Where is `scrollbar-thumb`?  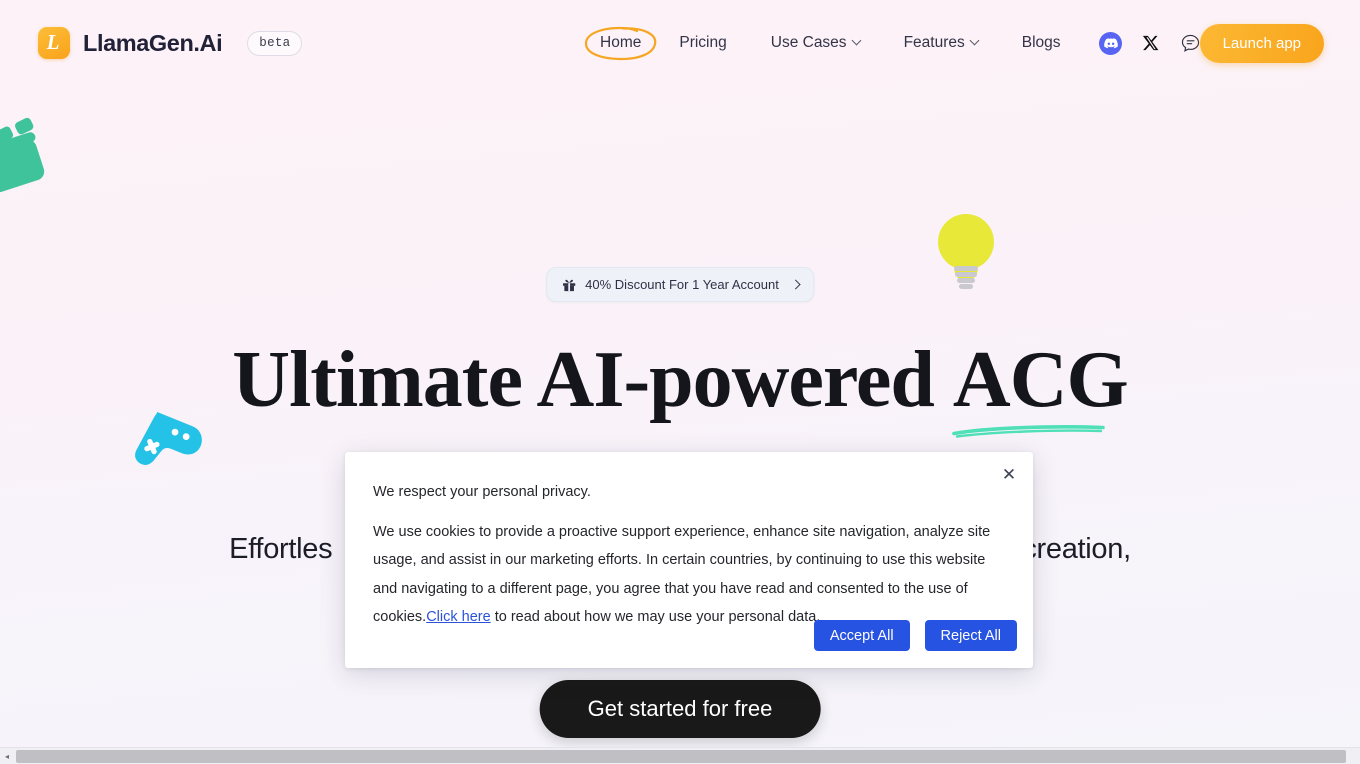
scrollbar-thumb is located at coordinates (681, 756).